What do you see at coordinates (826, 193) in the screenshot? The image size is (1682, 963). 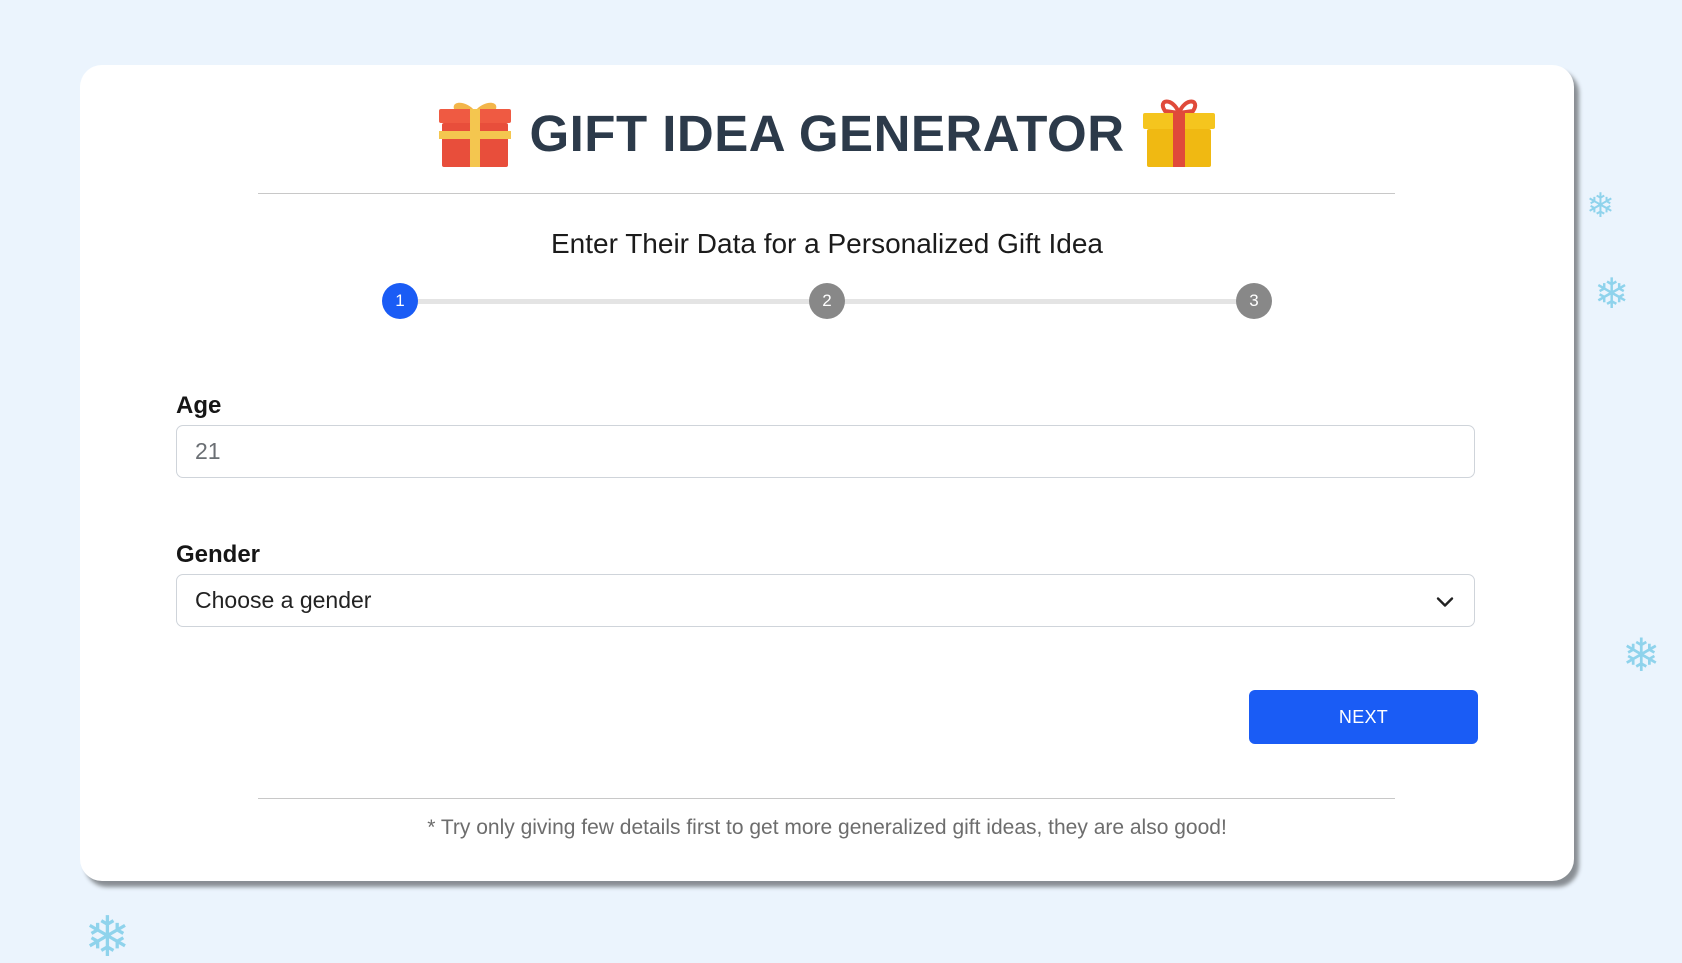 I see `header-divider` at bounding box center [826, 193].